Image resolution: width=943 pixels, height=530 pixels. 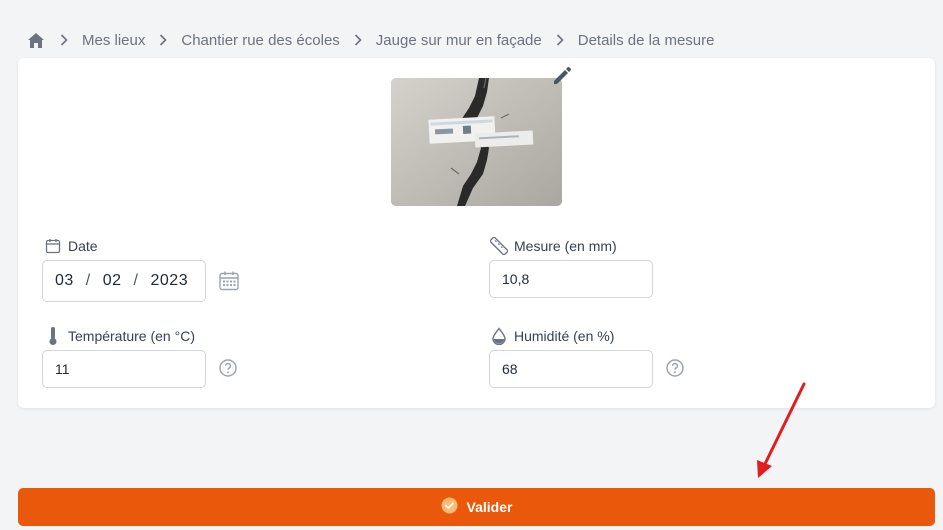 I want to click on measure-label: Mesure (en mm), so click(x=553, y=246).